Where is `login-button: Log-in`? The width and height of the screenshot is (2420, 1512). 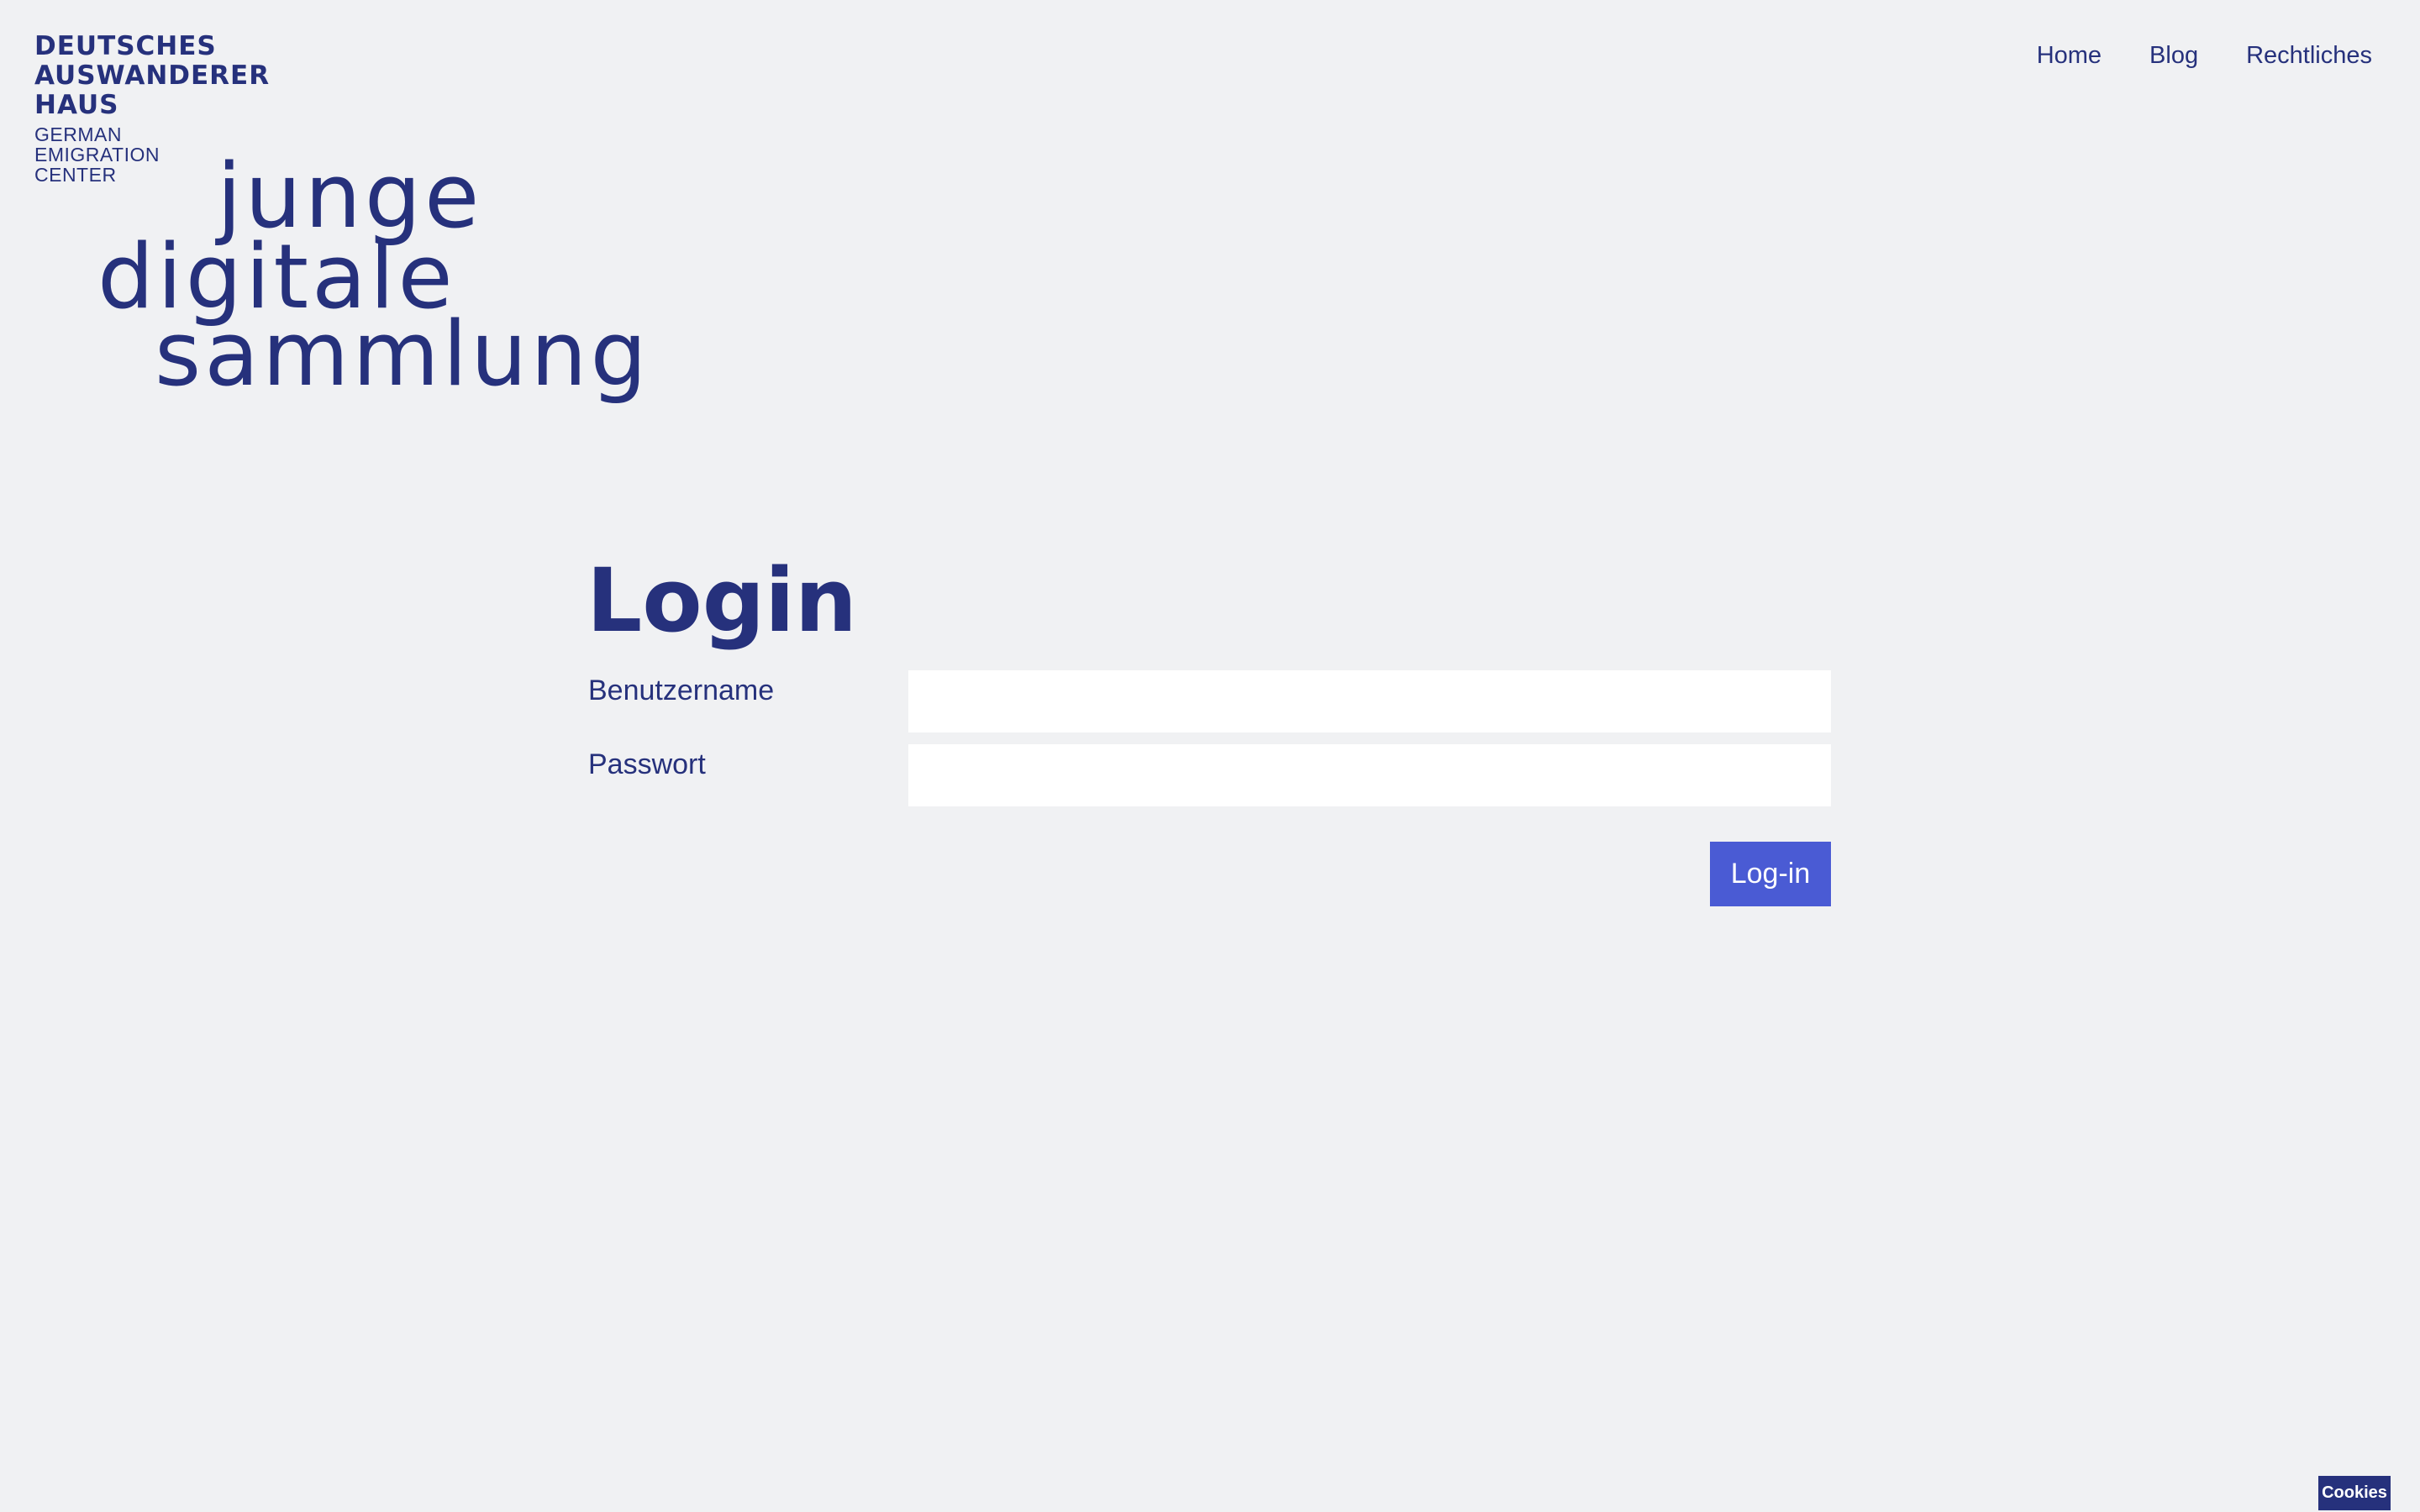
login-button: Log-in is located at coordinates (1770, 874).